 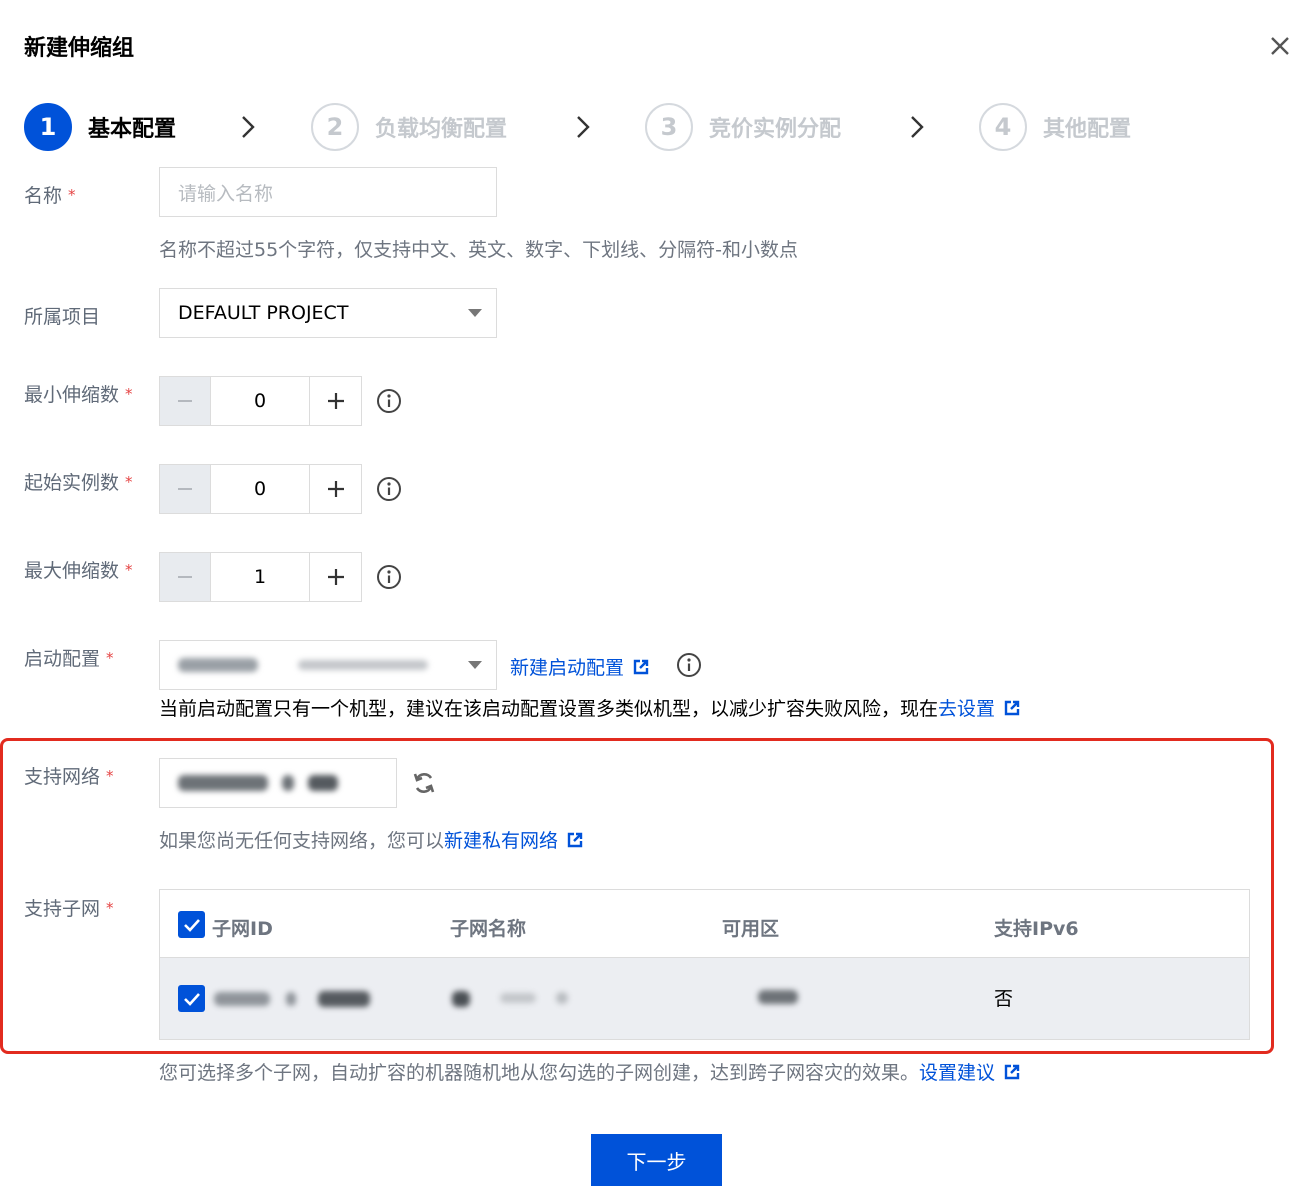 I want to click on max-size-value: 1, so click(x=260, y=577).